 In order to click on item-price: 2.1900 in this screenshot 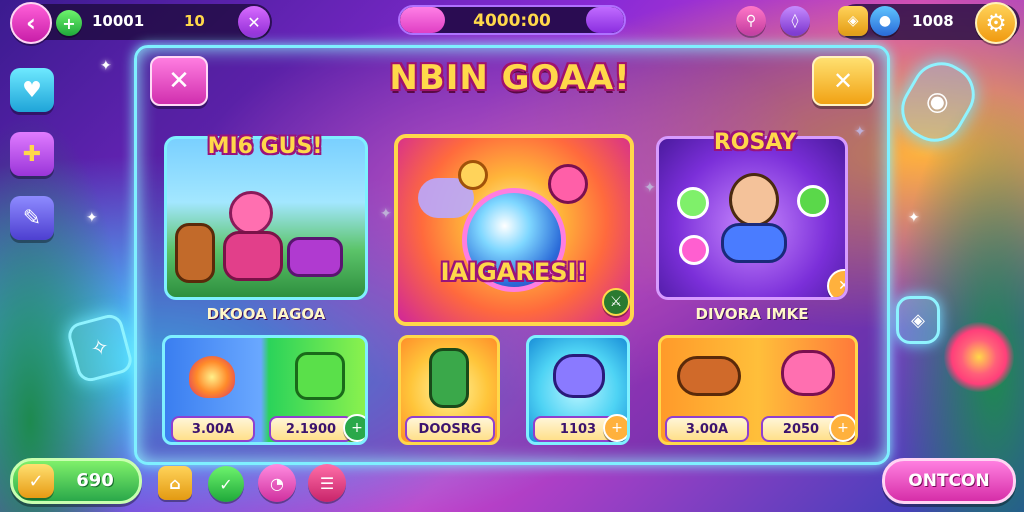, I will do `click(311, 429)`.